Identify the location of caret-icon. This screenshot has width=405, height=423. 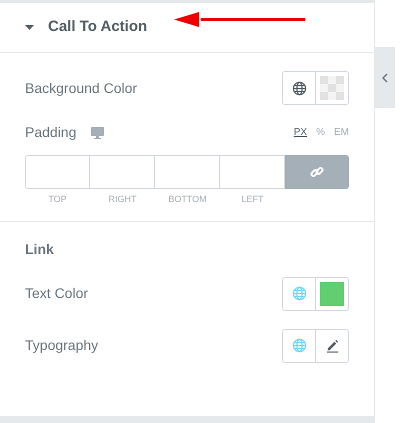
(29, 27).